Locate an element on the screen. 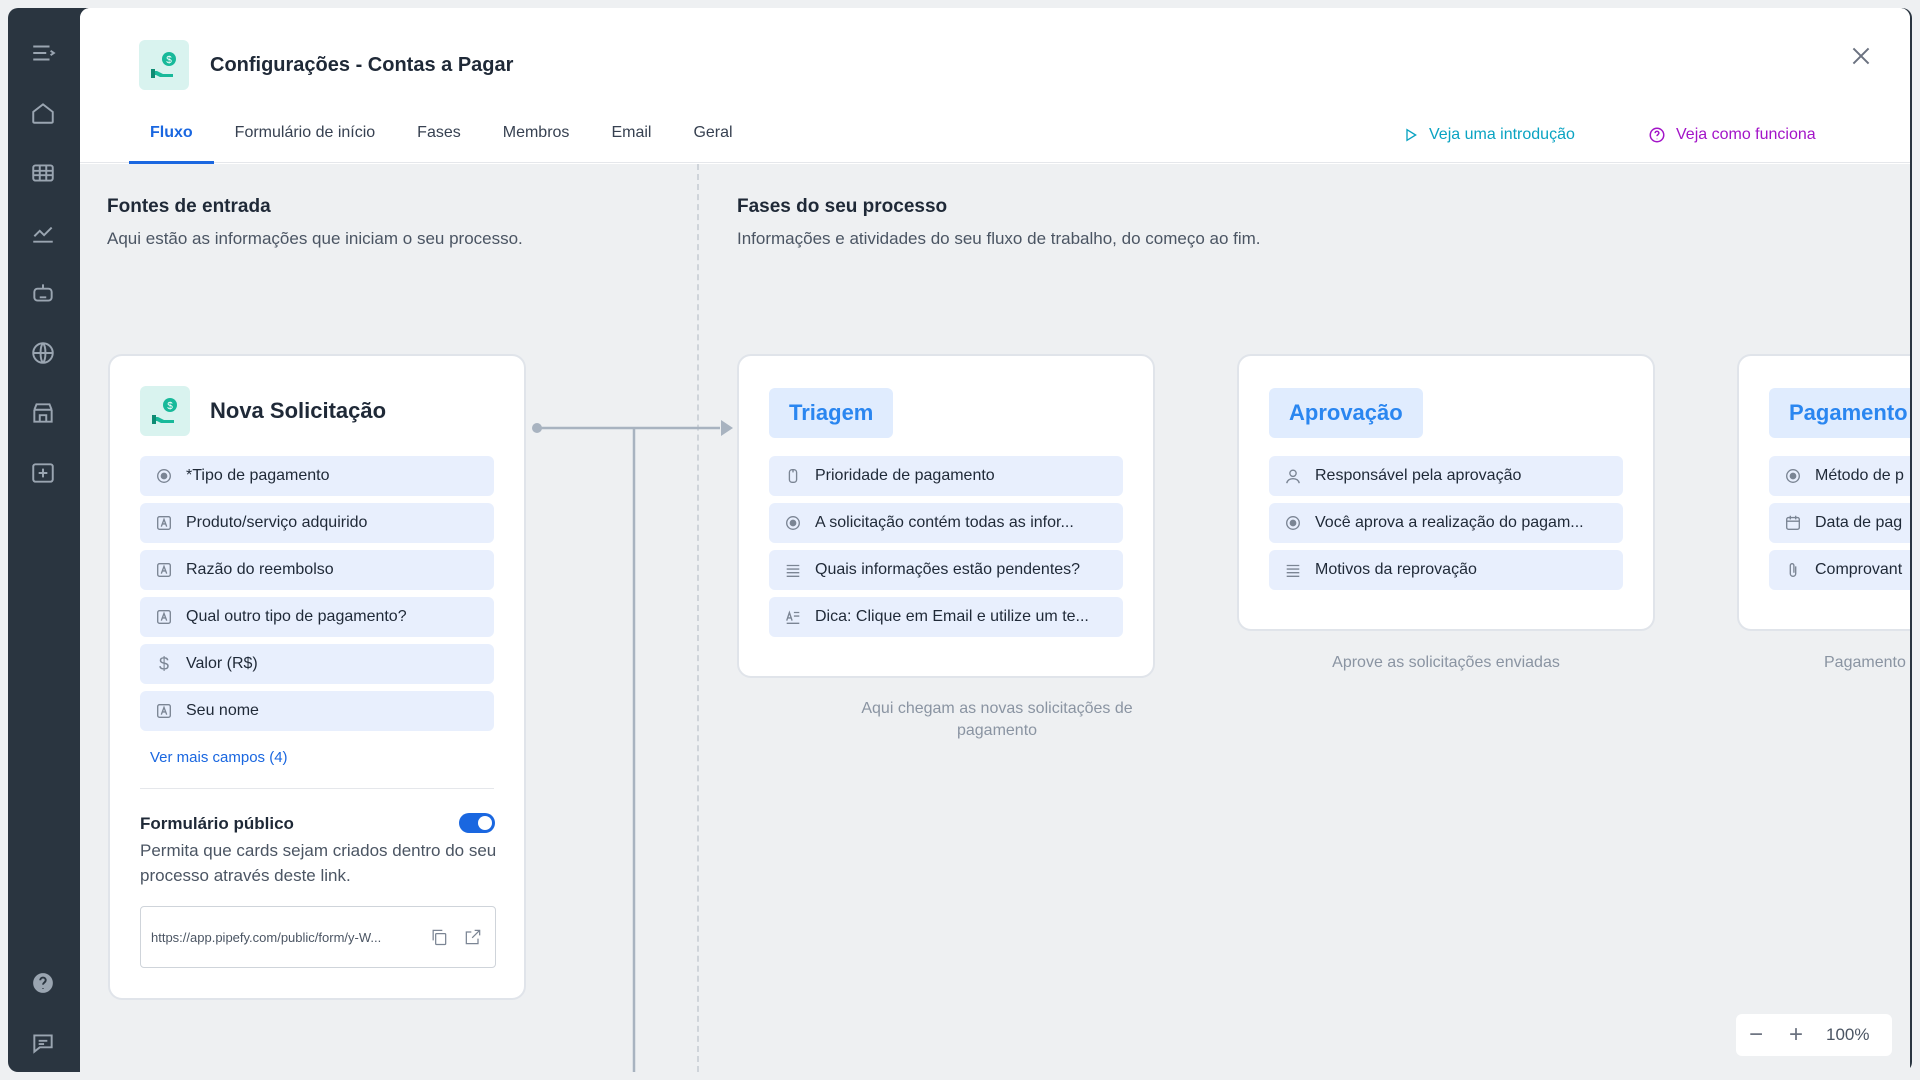 Image resolution: width=1920 pixels, height=1080 pixels. how-link-label: Veja como funciona is located at coordinates (1746, 134).